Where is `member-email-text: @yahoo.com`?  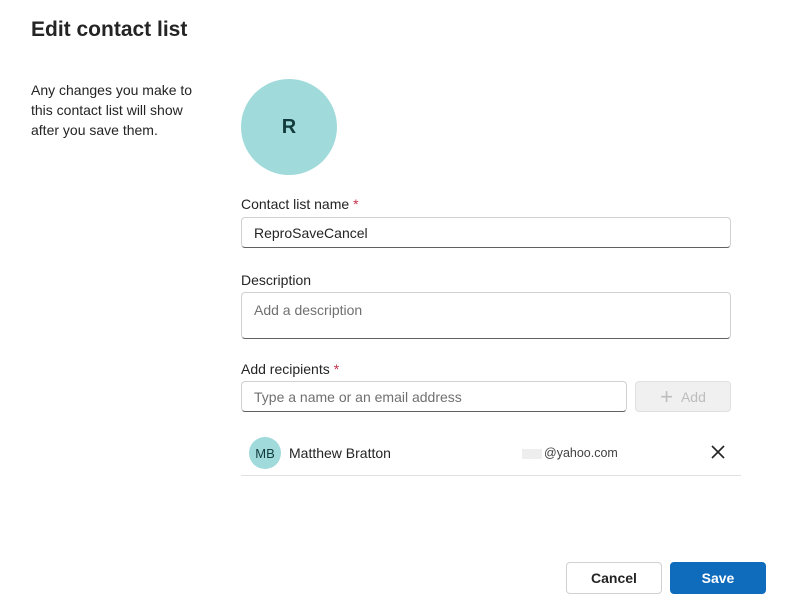
member-email-text: @yahoo.com is located at coordinates (581, 453).